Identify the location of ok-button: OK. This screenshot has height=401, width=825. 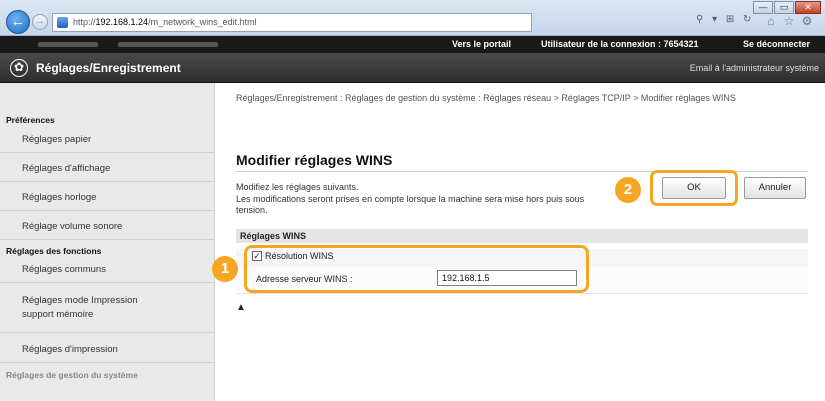
(694, 188).